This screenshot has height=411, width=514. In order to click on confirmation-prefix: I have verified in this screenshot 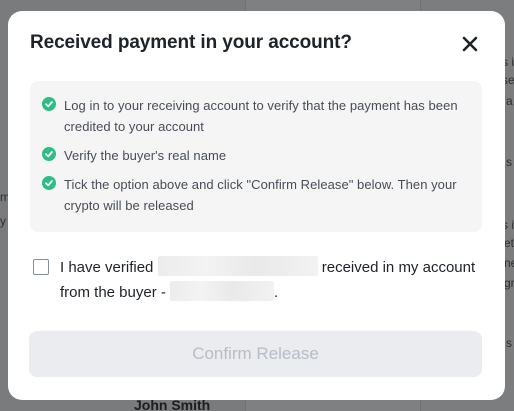, I will do `click(107, 267)`.